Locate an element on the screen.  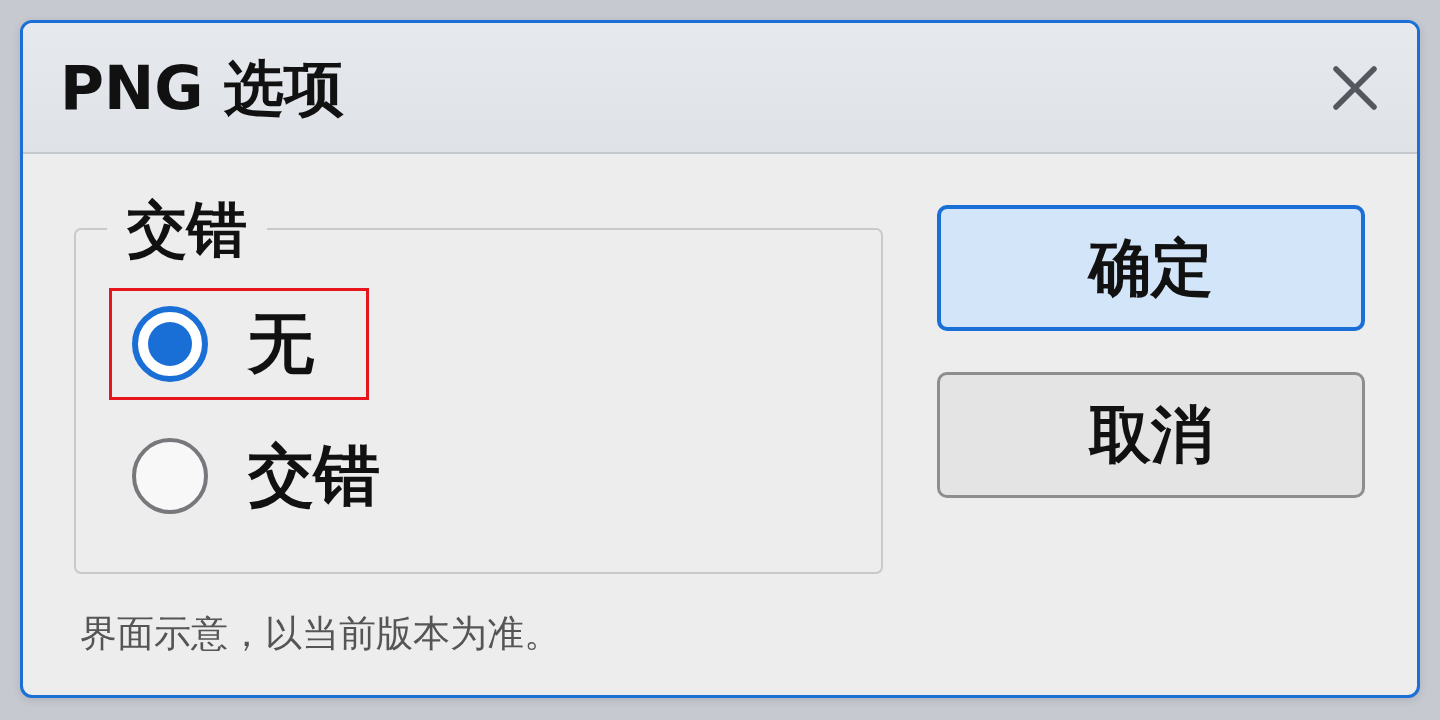
window-title: PNG 选项 is located at coordinates (202, 87).